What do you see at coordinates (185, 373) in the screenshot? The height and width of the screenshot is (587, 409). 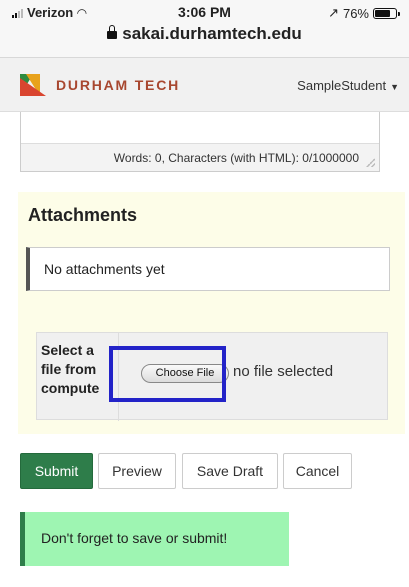 I see `choose-file-button: Choose File` at bounding box center [185, 373].